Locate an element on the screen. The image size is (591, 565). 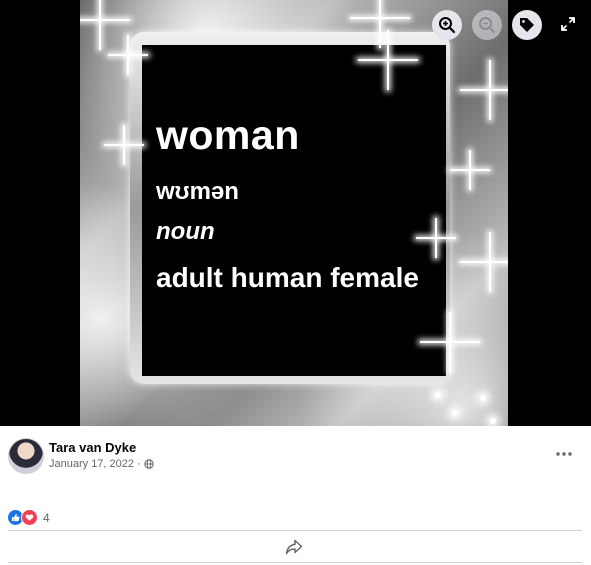
tag-photo-button is located at coordinates (527, 25).